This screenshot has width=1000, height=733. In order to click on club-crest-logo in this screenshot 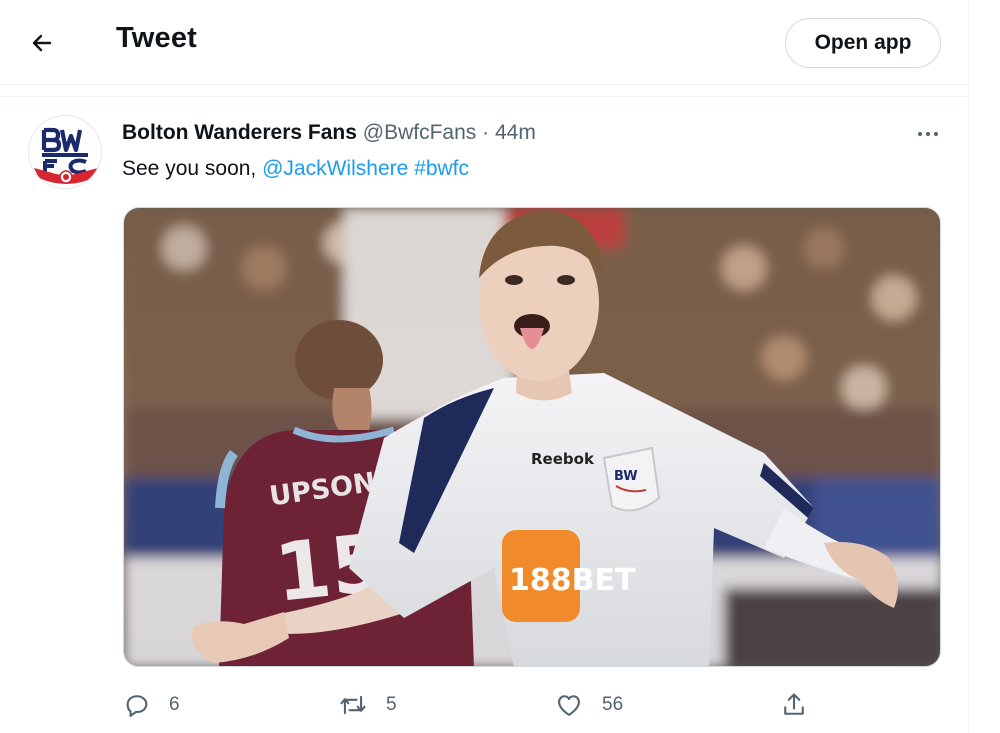, I will do `click(65, 152)`.